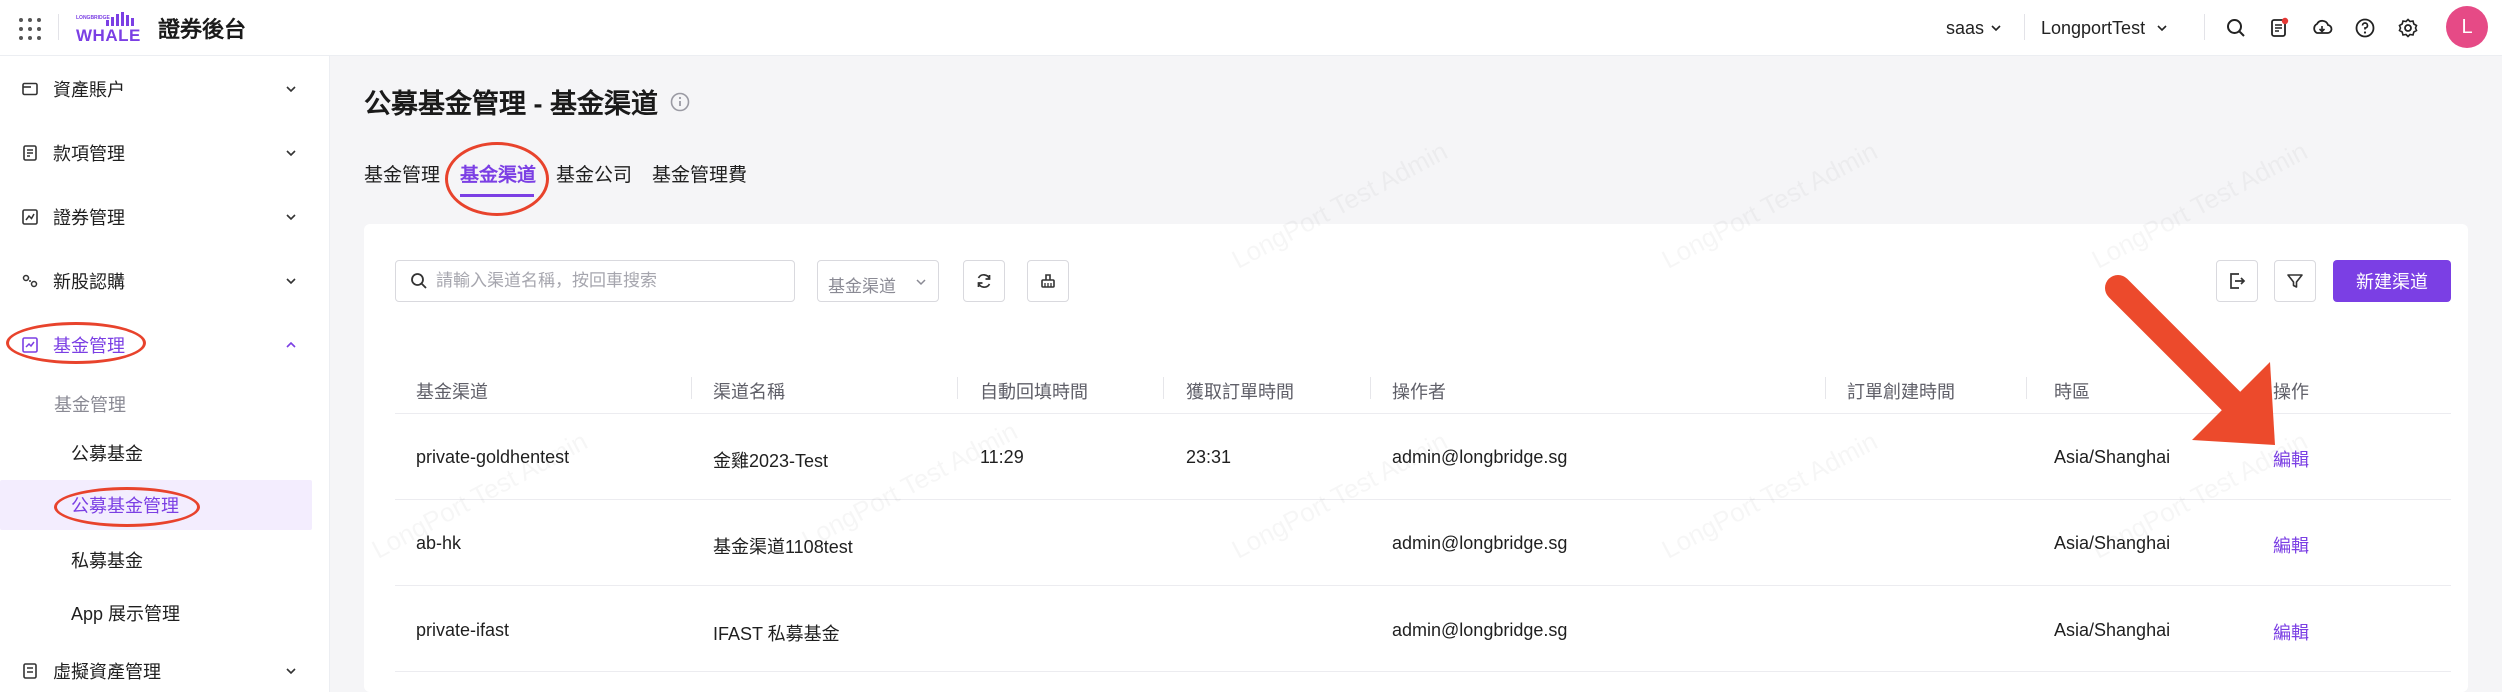 The width and height of the screenshot is (2502, 692). I want to click on chart-icon, so click(30, 217).